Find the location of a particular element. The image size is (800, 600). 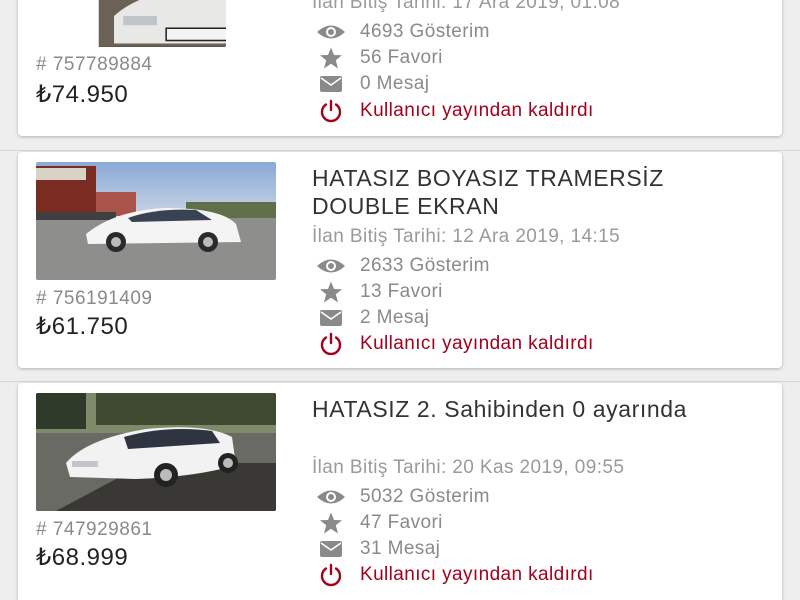

messages-count: 0 Mesaj is located at coordinates (395, 83).